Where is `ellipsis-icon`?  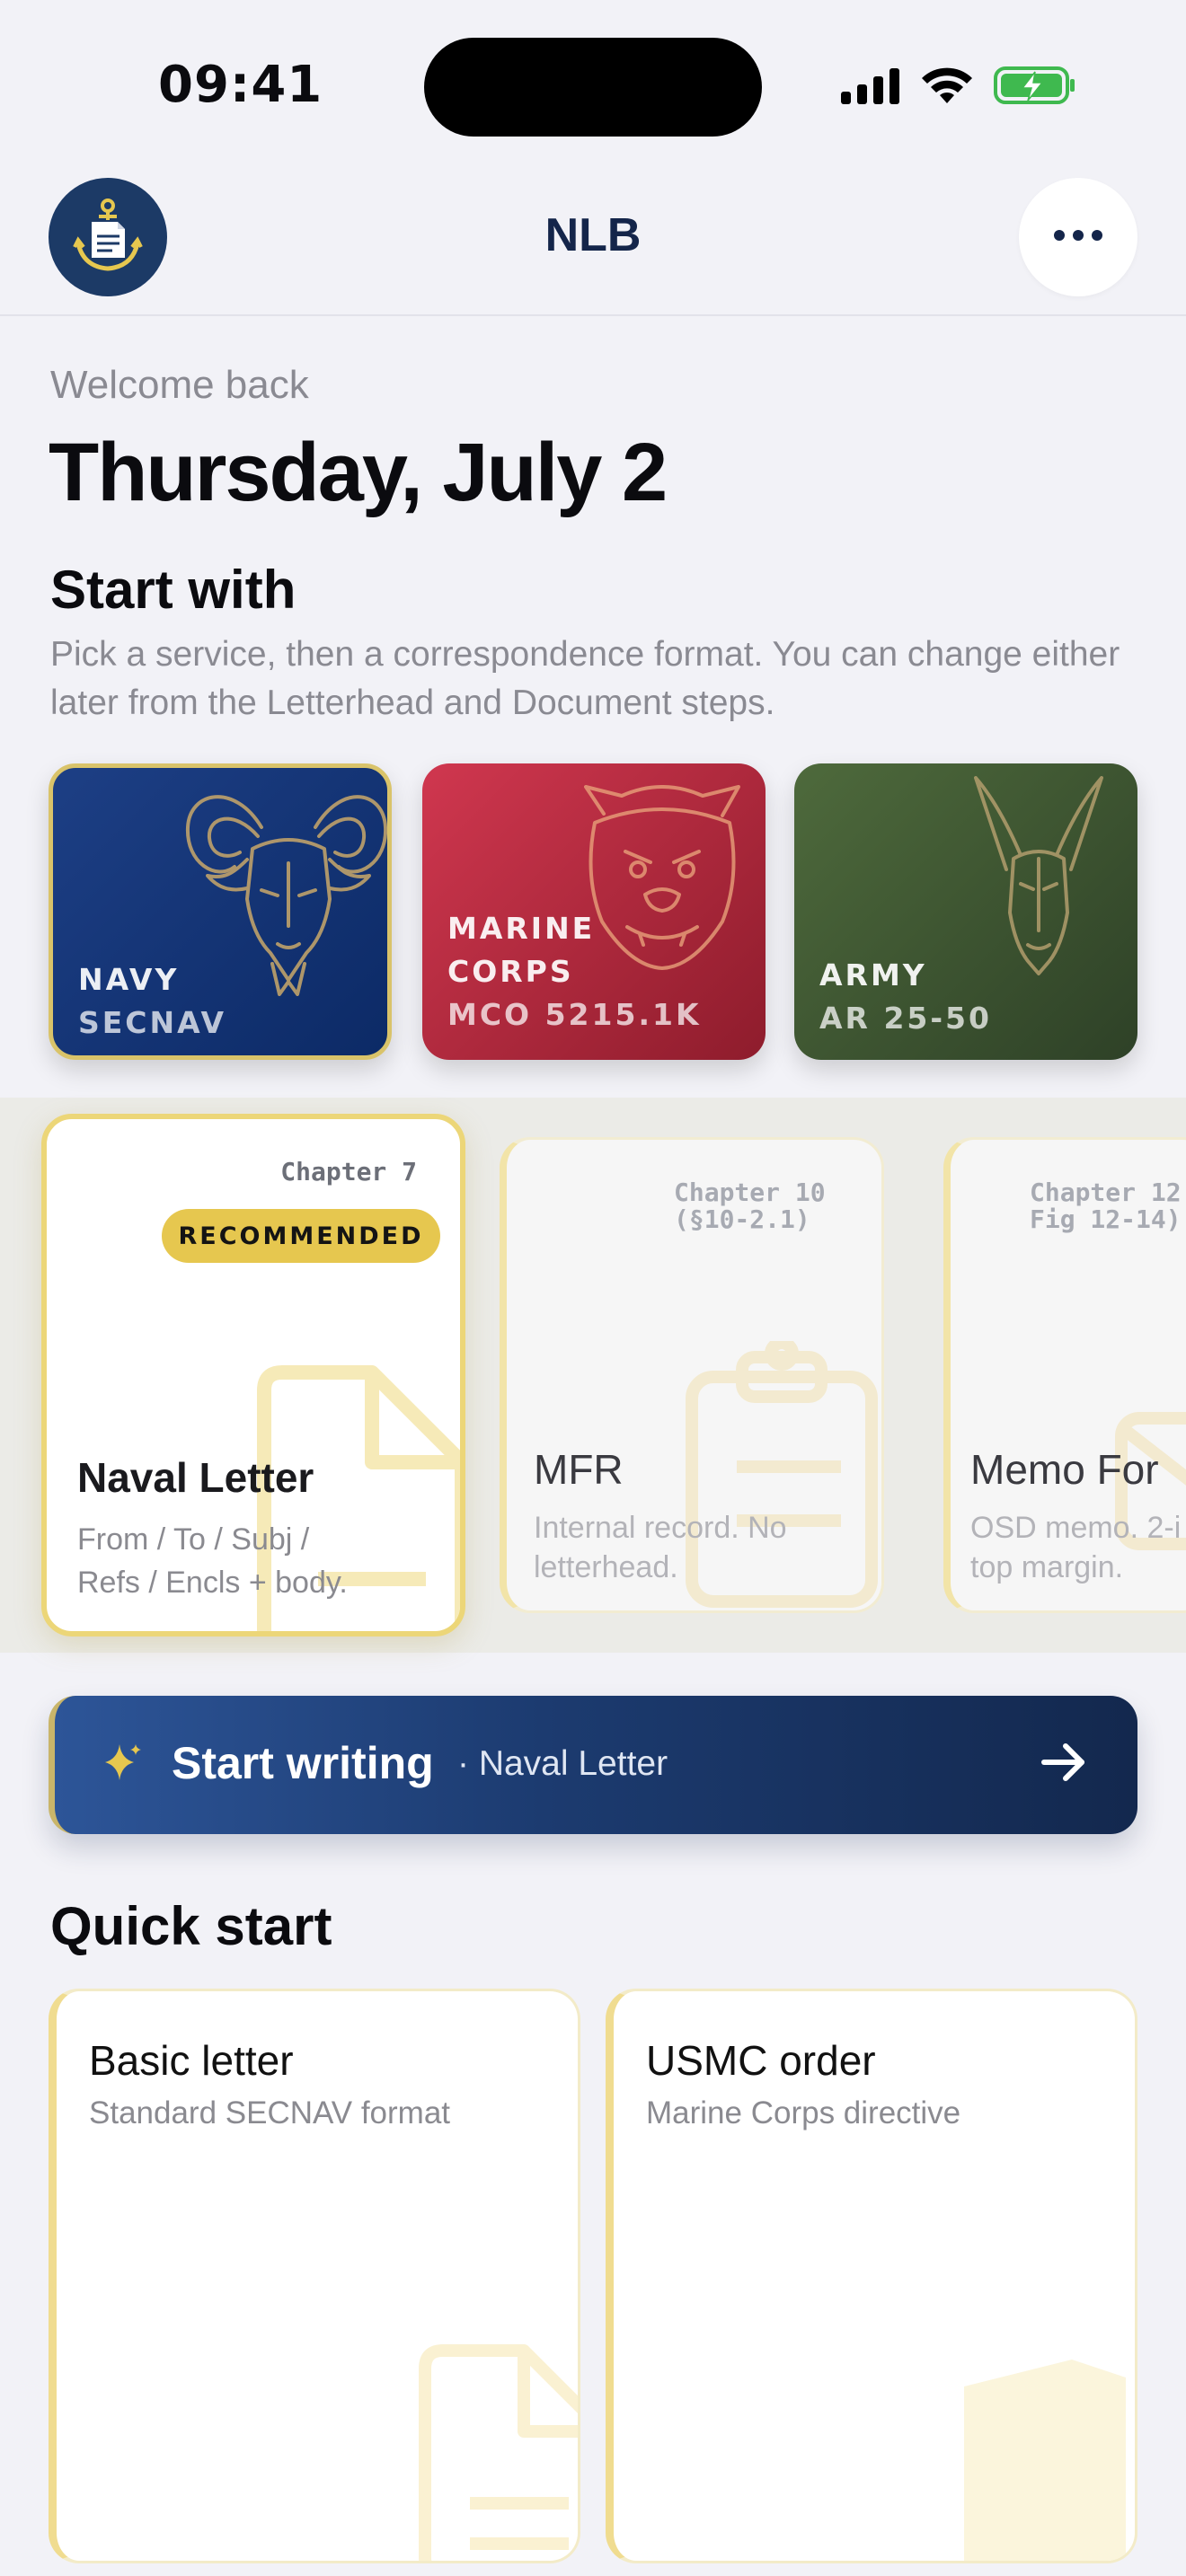
ellipsis-icon is located at coordinates (1078, 237).